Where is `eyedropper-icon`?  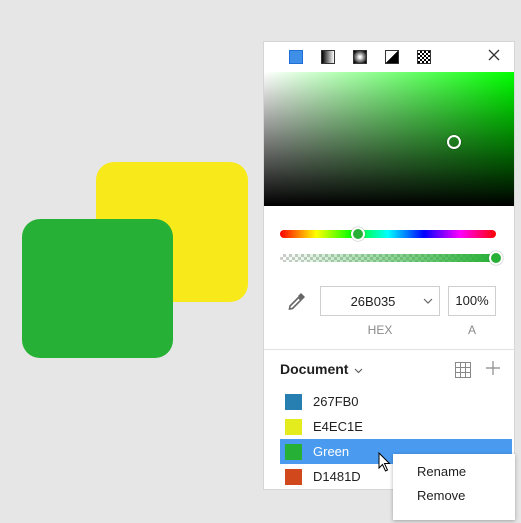
eyedropper-icon is located at coordinates (297, 301).